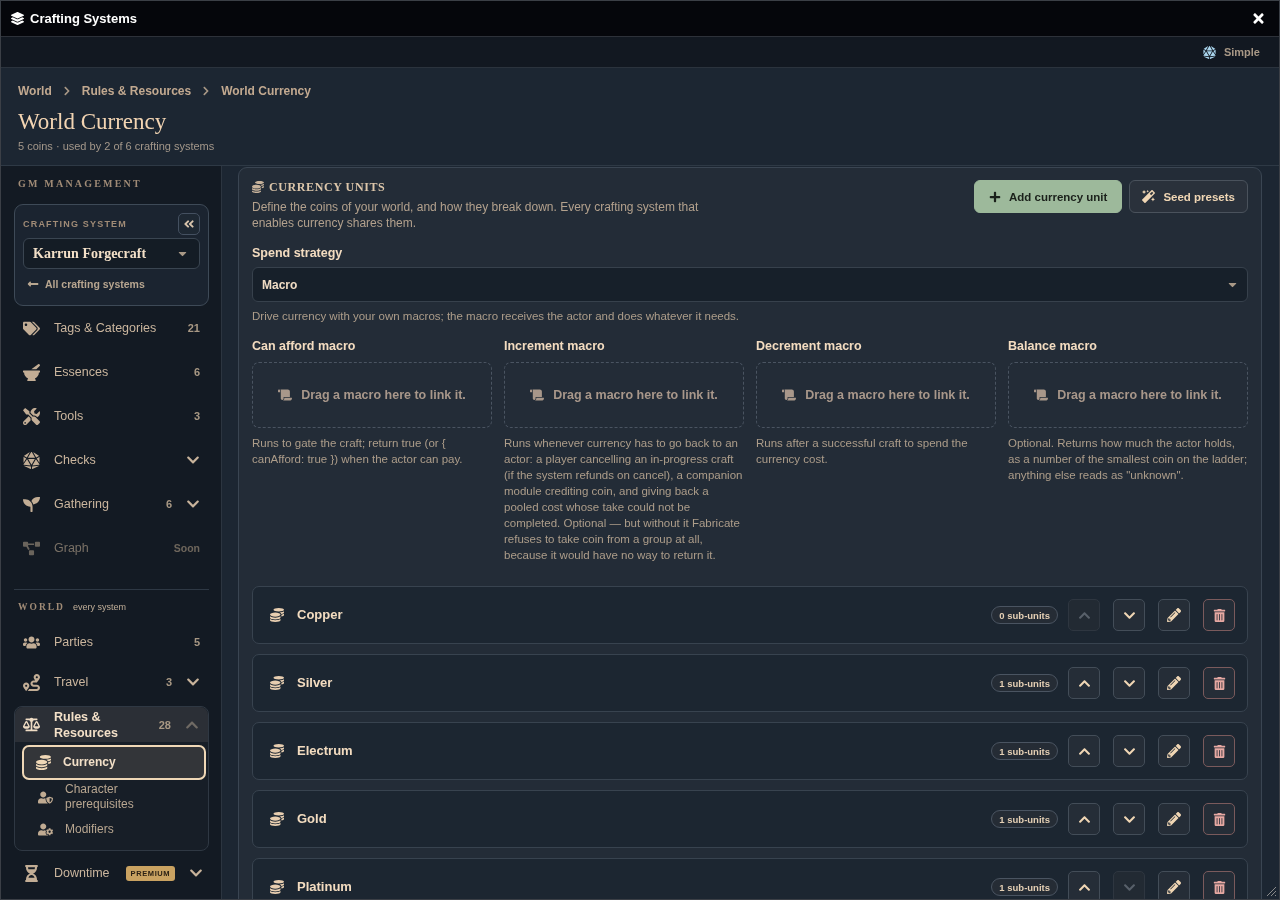  I want to click on nav-item: Essences 6, so click(111, 372).